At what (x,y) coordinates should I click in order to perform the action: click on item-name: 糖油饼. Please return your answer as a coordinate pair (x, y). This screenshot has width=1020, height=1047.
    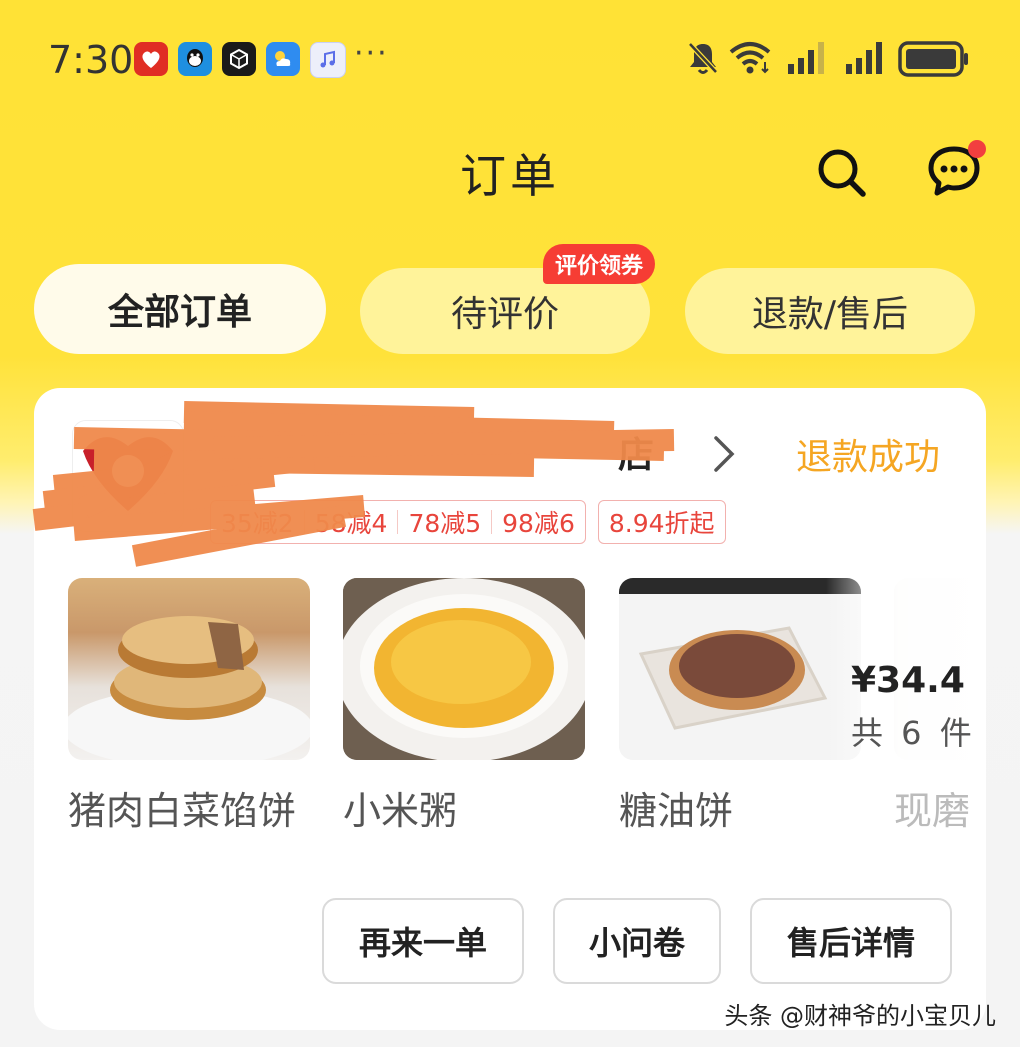
    Looking at the image, I should click on (676, 811).